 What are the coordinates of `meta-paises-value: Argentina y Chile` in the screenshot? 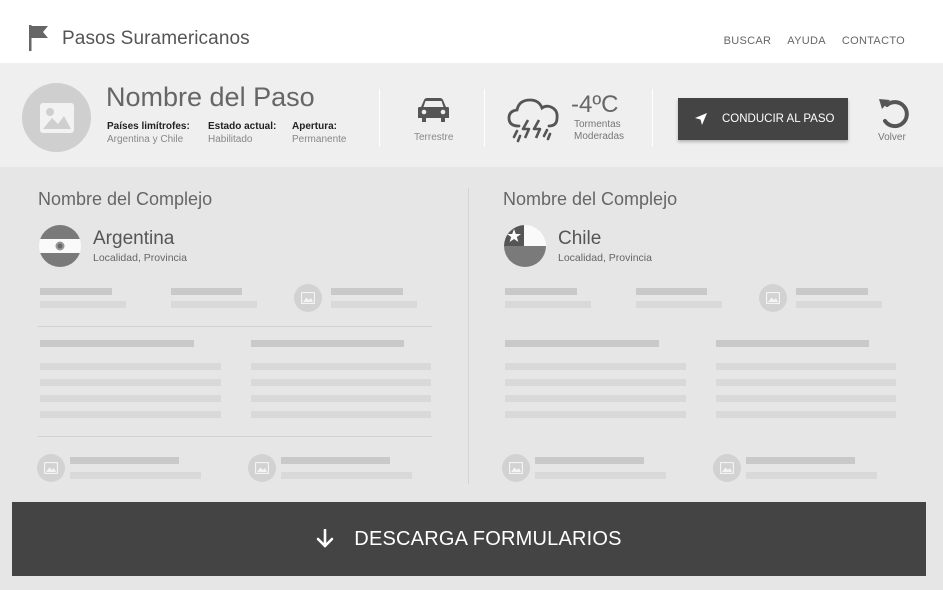 It's located at (145, 139).